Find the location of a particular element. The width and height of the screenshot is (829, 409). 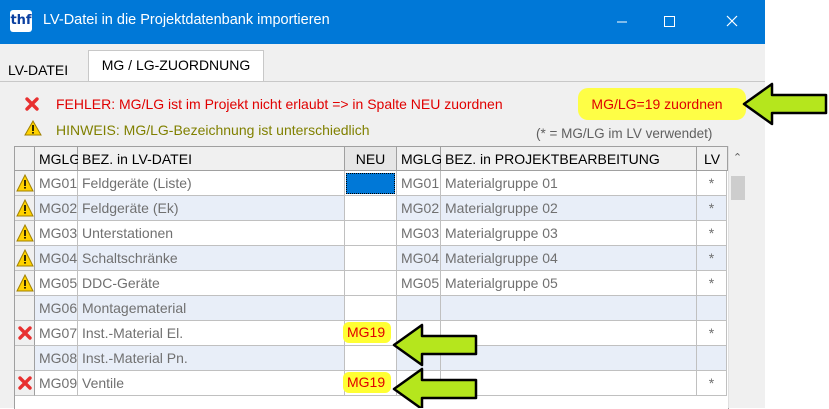

mglg-projekt-cell: MG03 is located at coordinates (419, 233).